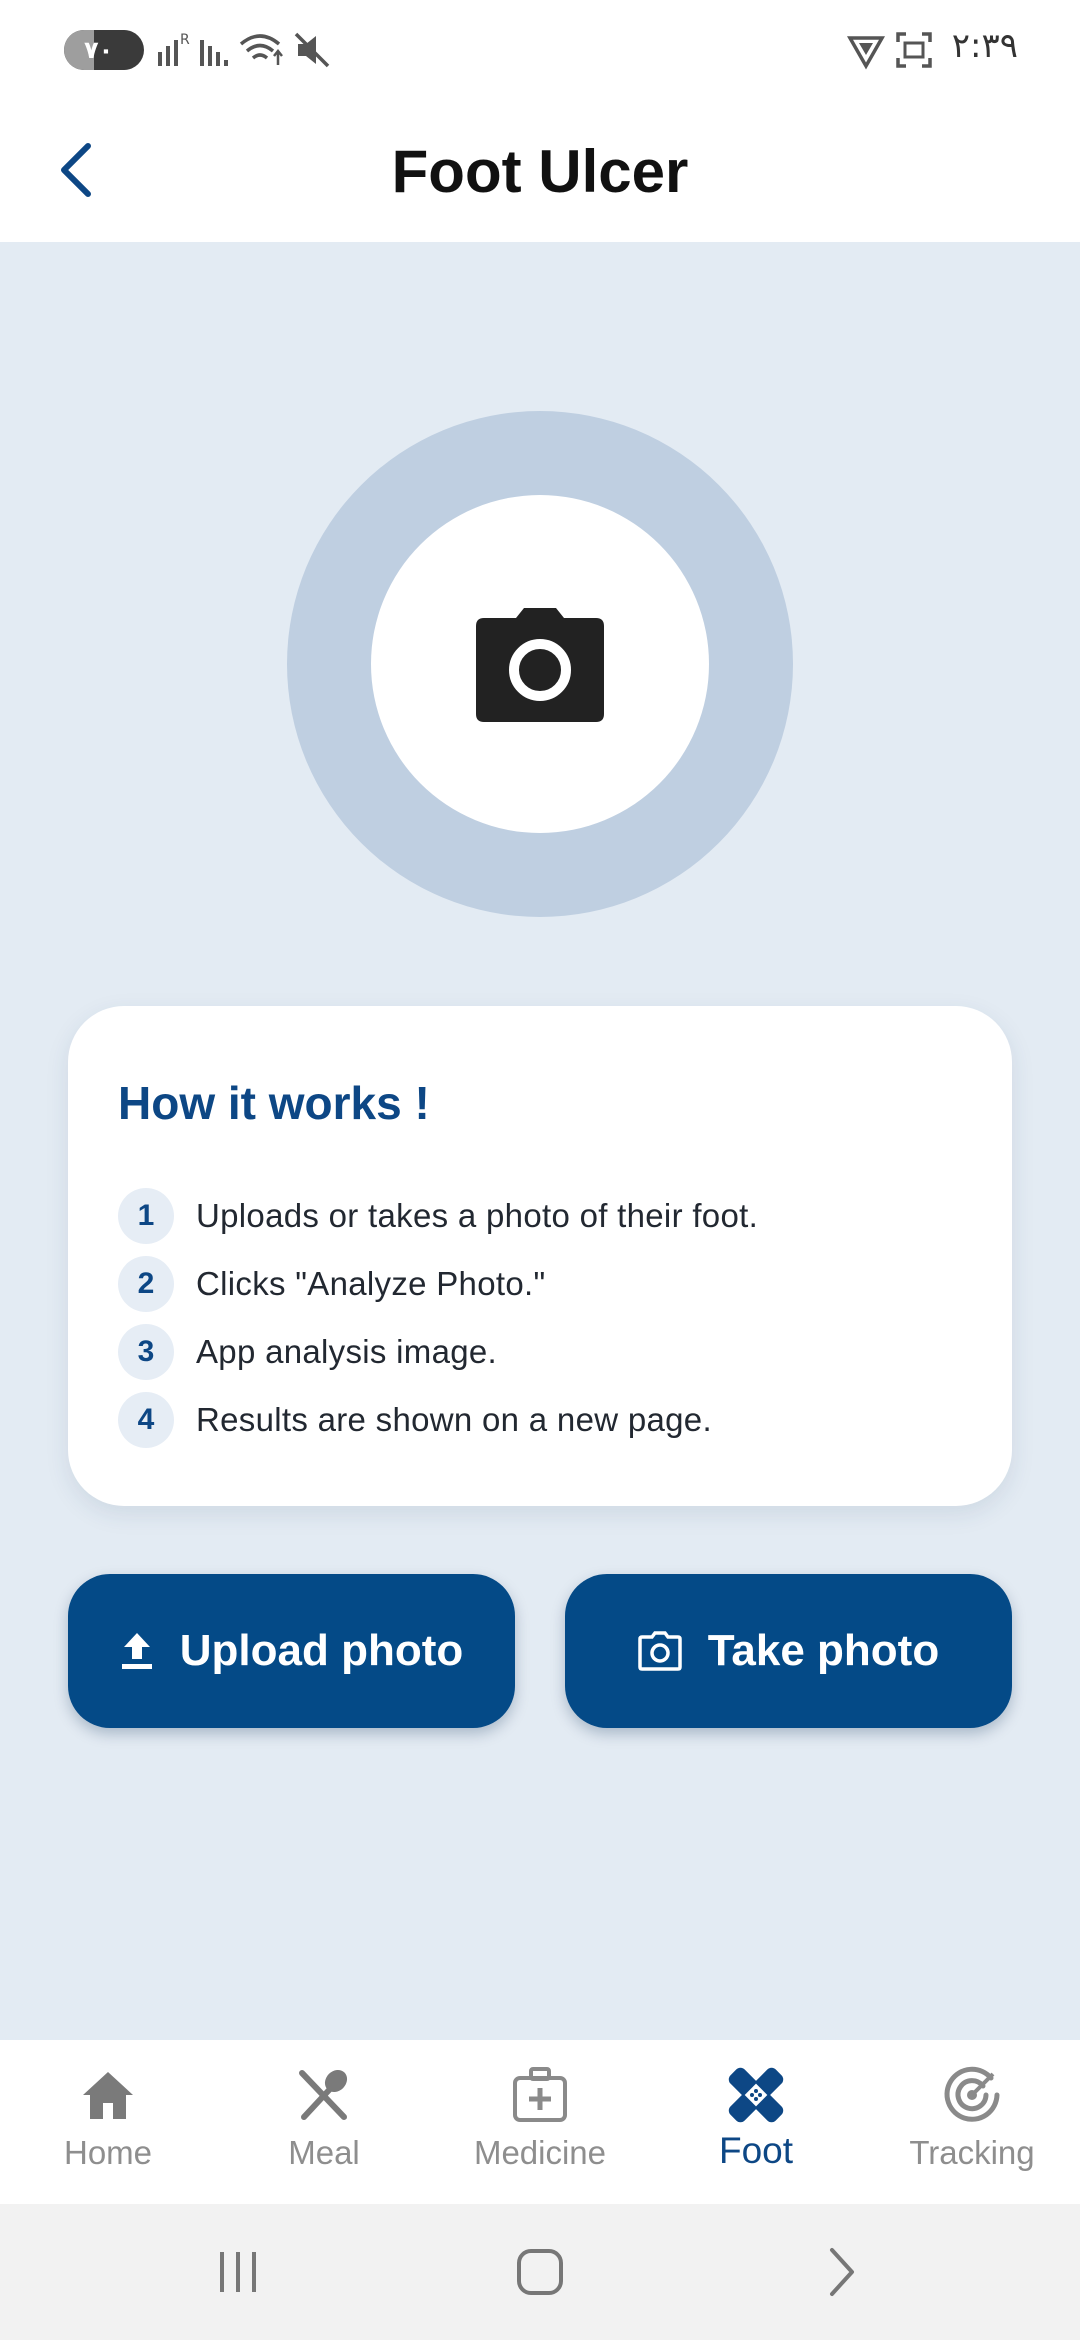 The width and height of the screenshot is (1080, 2340). What do you see at coordinates (324, 2095) in the screenshot?
I see `utensils-icon` at bounding box center [324, 2095].